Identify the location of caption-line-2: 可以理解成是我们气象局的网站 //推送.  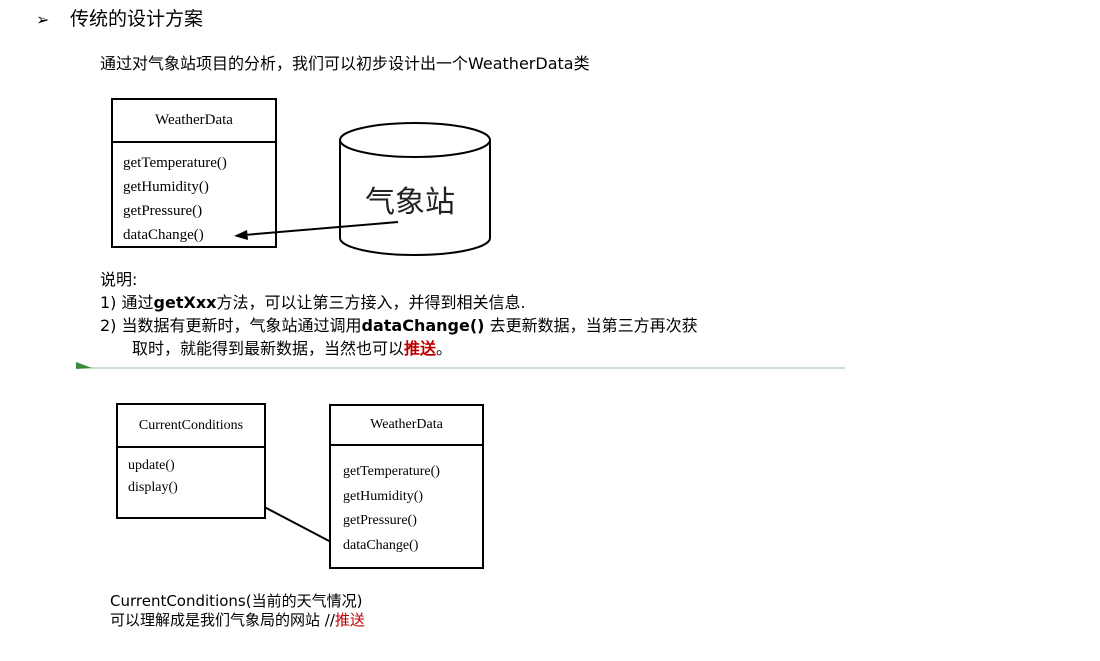
(237, 620).